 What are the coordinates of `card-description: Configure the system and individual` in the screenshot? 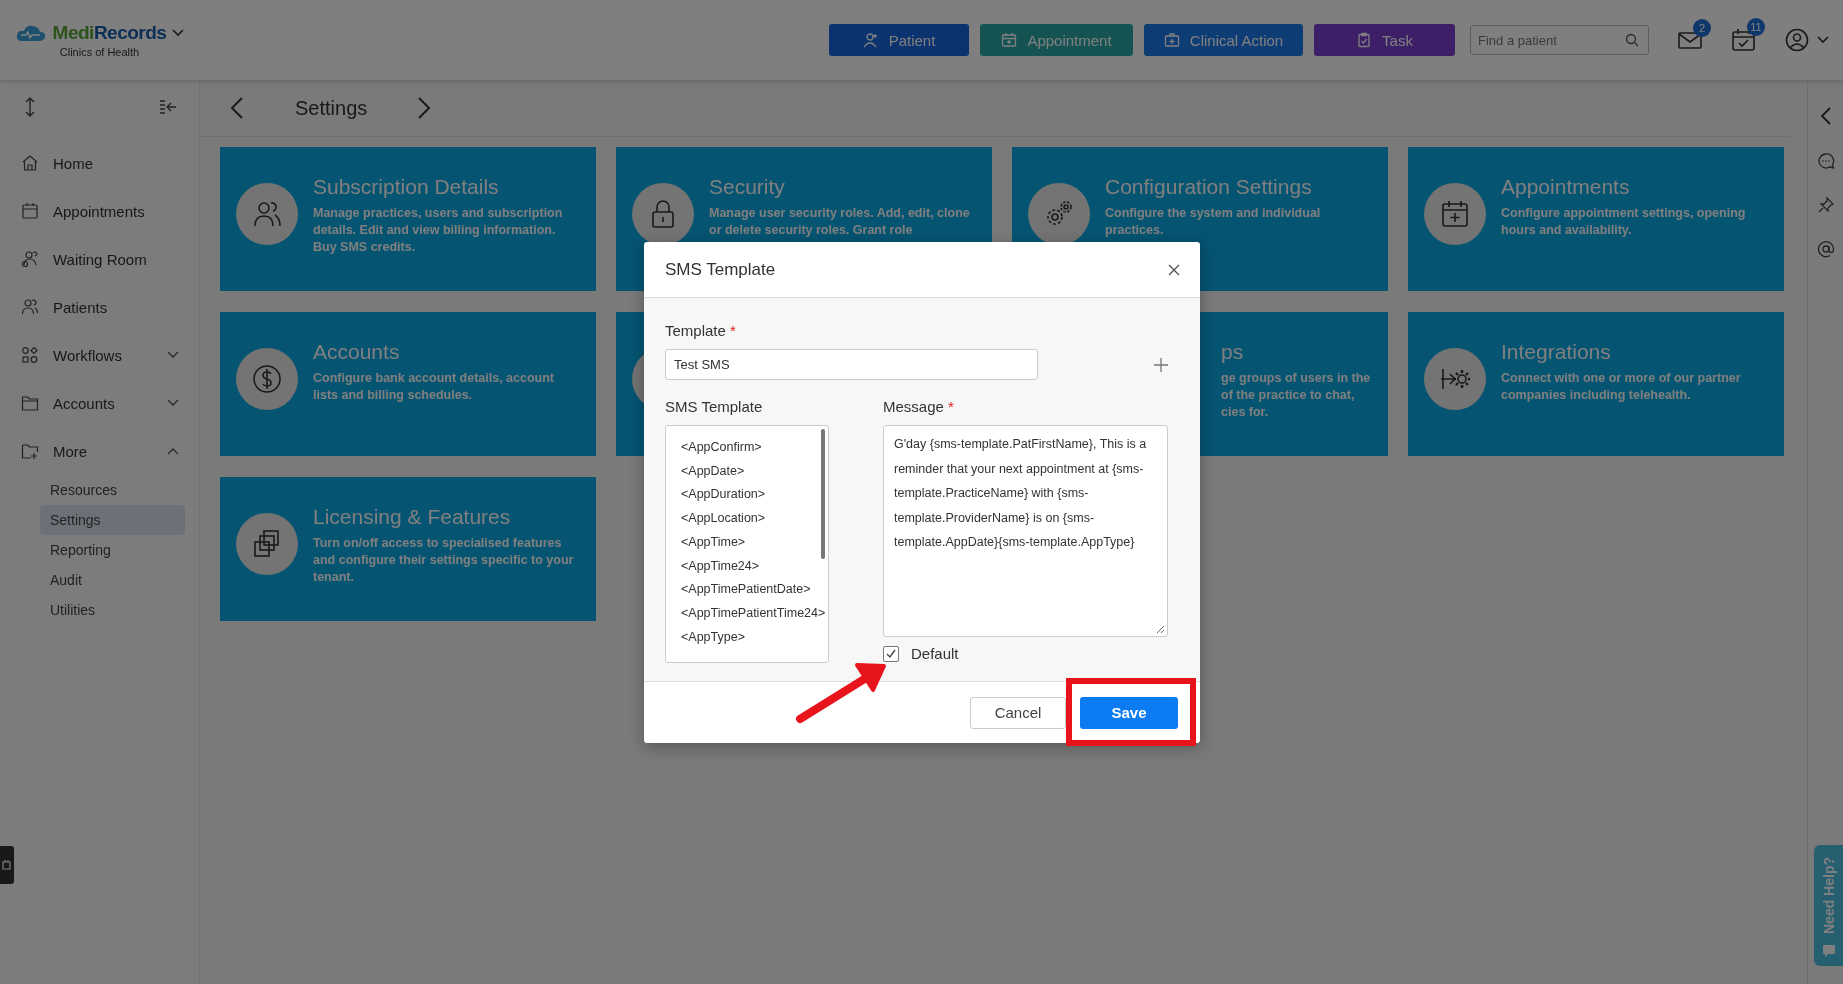 It's located at (1213, 213).